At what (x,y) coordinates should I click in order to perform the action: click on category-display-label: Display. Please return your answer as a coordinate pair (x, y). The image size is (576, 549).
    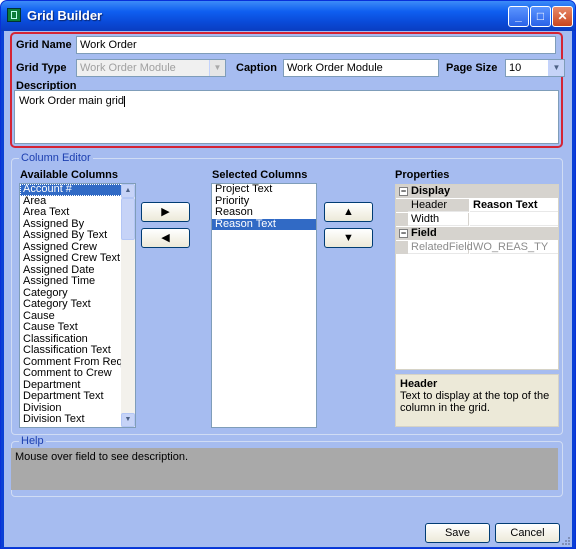
    Looking at the image, I should click on (431, 191).